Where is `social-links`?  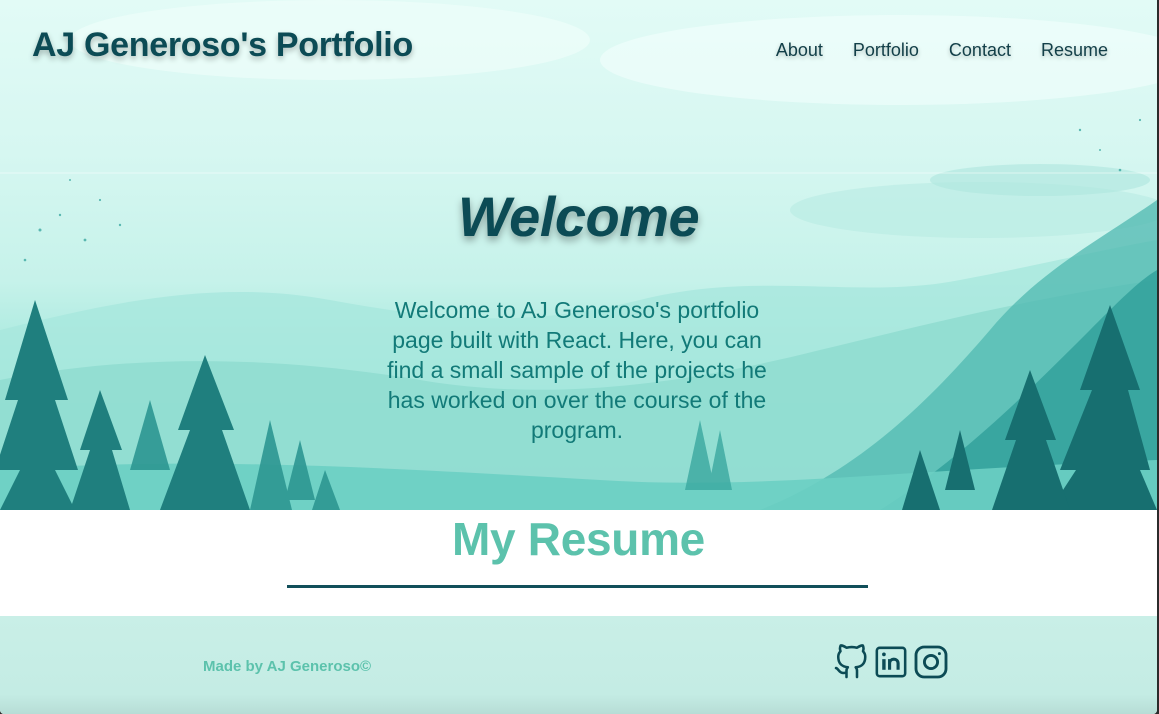
social-links is located at coordinates (891, 662).